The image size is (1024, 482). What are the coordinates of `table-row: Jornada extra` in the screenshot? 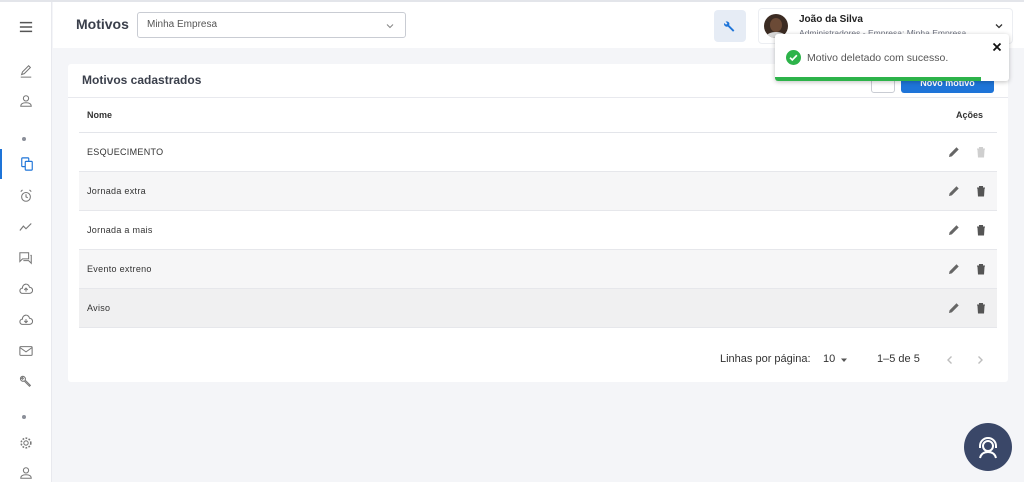 It's located at (538, 191).